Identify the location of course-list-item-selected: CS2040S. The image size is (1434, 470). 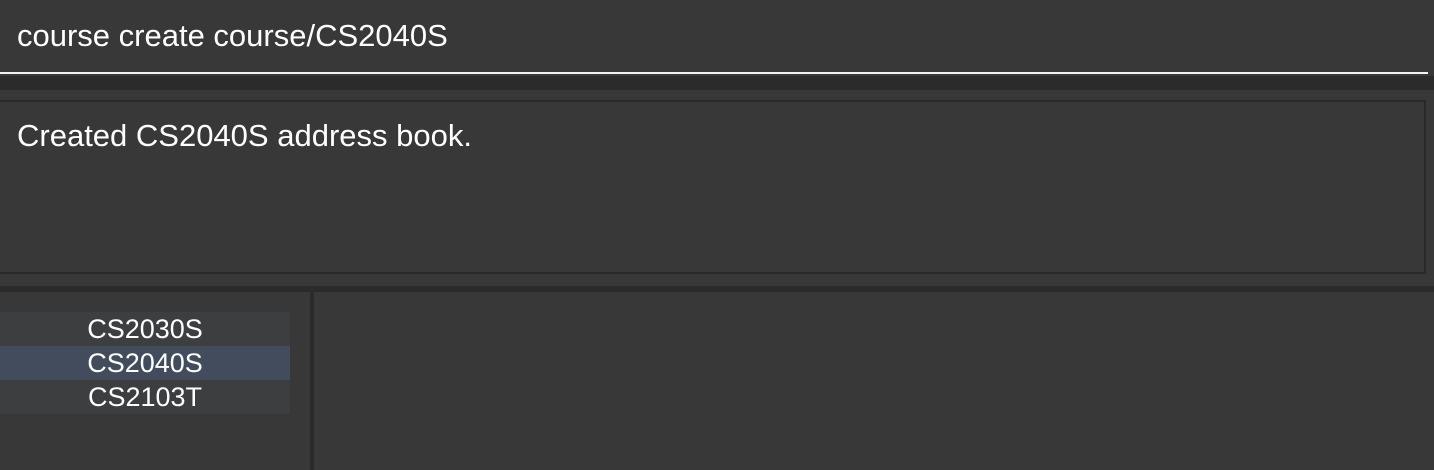
(145, 363).